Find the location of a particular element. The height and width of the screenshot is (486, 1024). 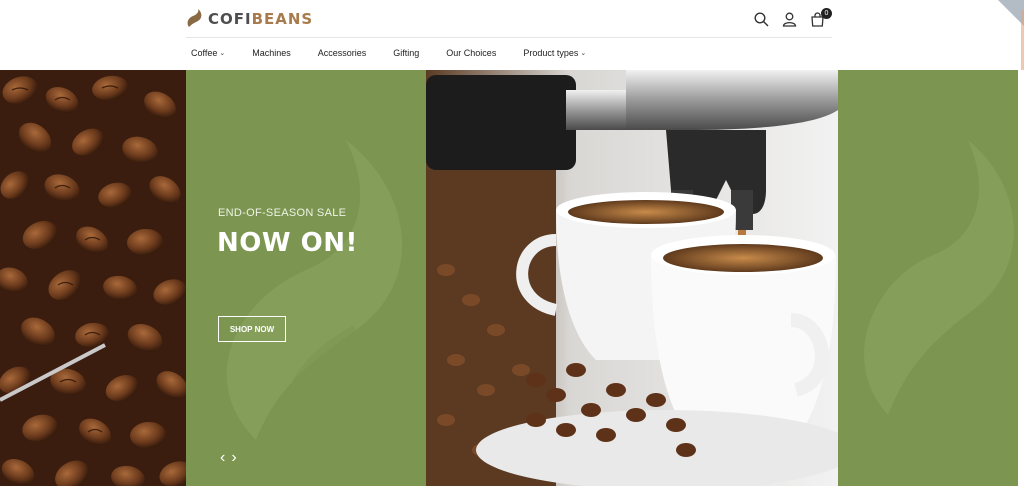

brand-logo: COFIBEANS is located at coordinates (249, 19).